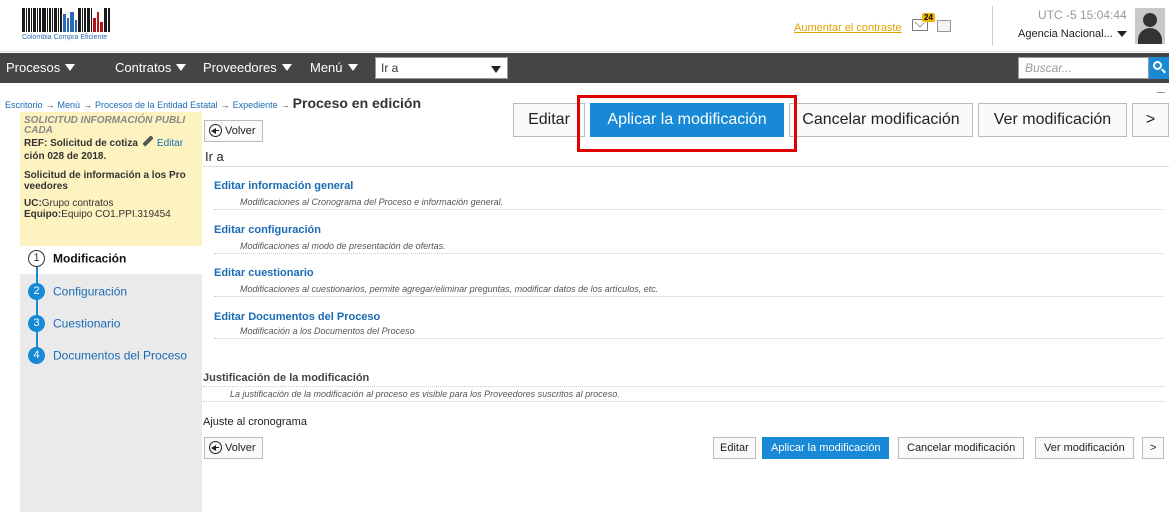 The width and height of the screenshot is (1169, 512). What do you see at coordinates (1150, 36) in the screenshot?
I see `avatar-body` at bounding box center [1150, 36].